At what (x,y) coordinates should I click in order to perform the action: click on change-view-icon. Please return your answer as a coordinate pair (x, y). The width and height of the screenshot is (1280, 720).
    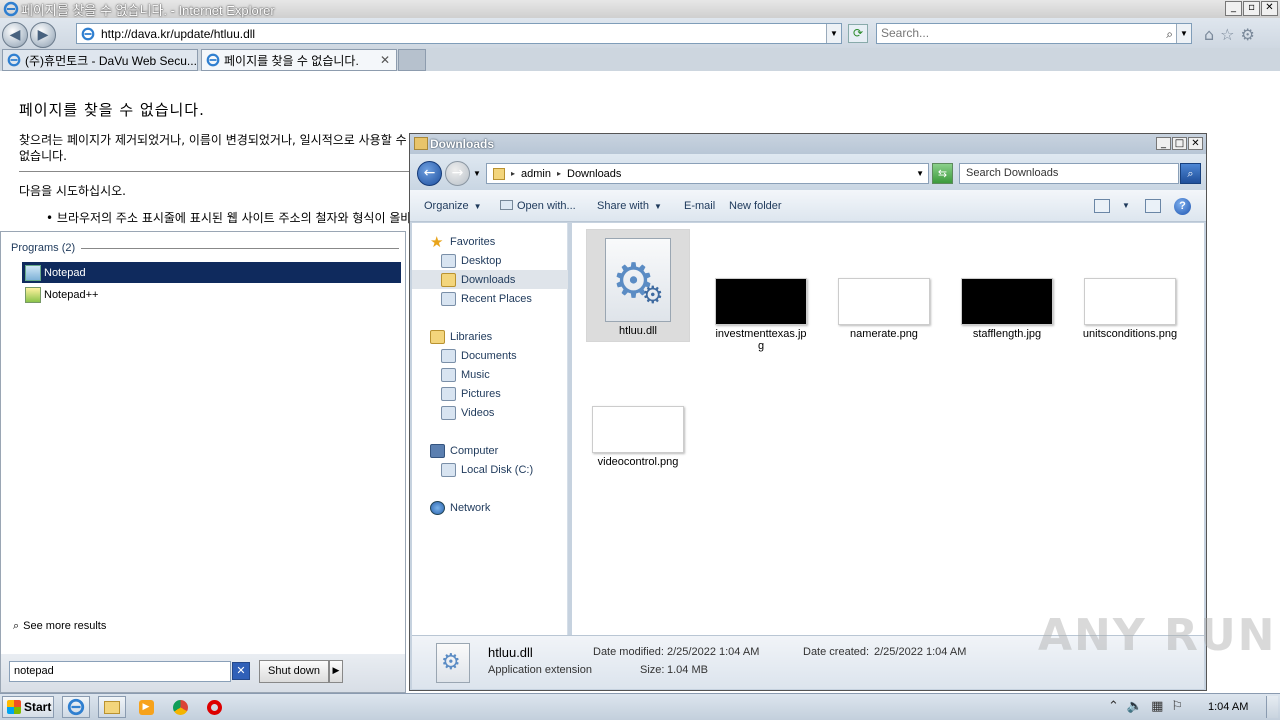
    Looking at the image, I should click on (1102, 206).